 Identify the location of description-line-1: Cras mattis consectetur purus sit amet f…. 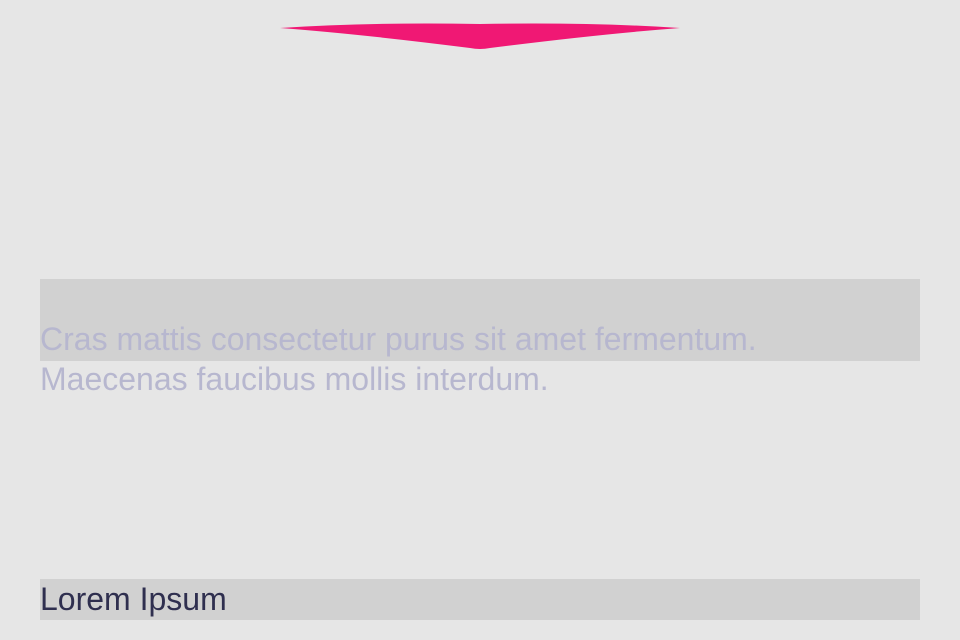
(398, 339).